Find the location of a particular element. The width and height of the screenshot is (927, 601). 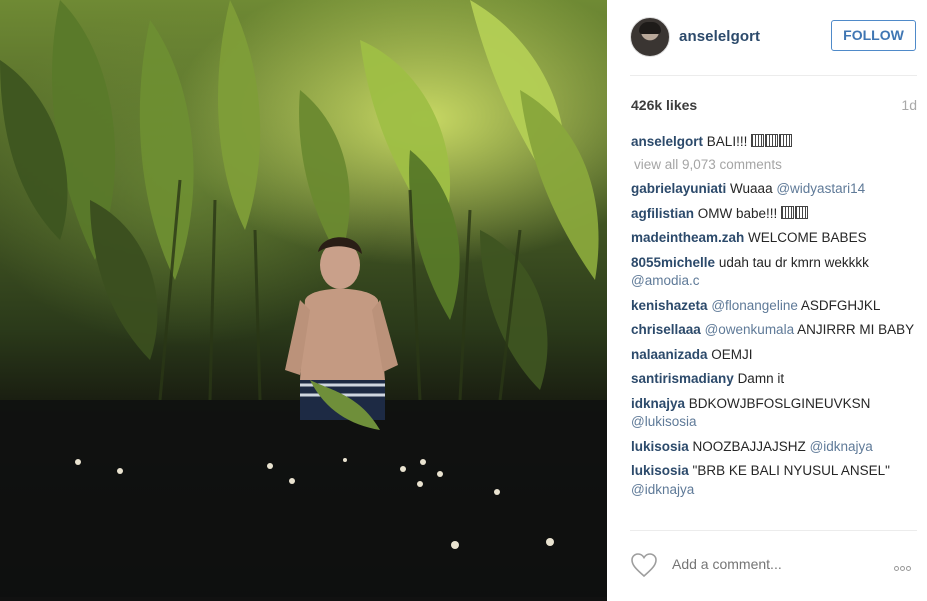

comment-username: chrisellaaa is located at coordinates (666, 329).